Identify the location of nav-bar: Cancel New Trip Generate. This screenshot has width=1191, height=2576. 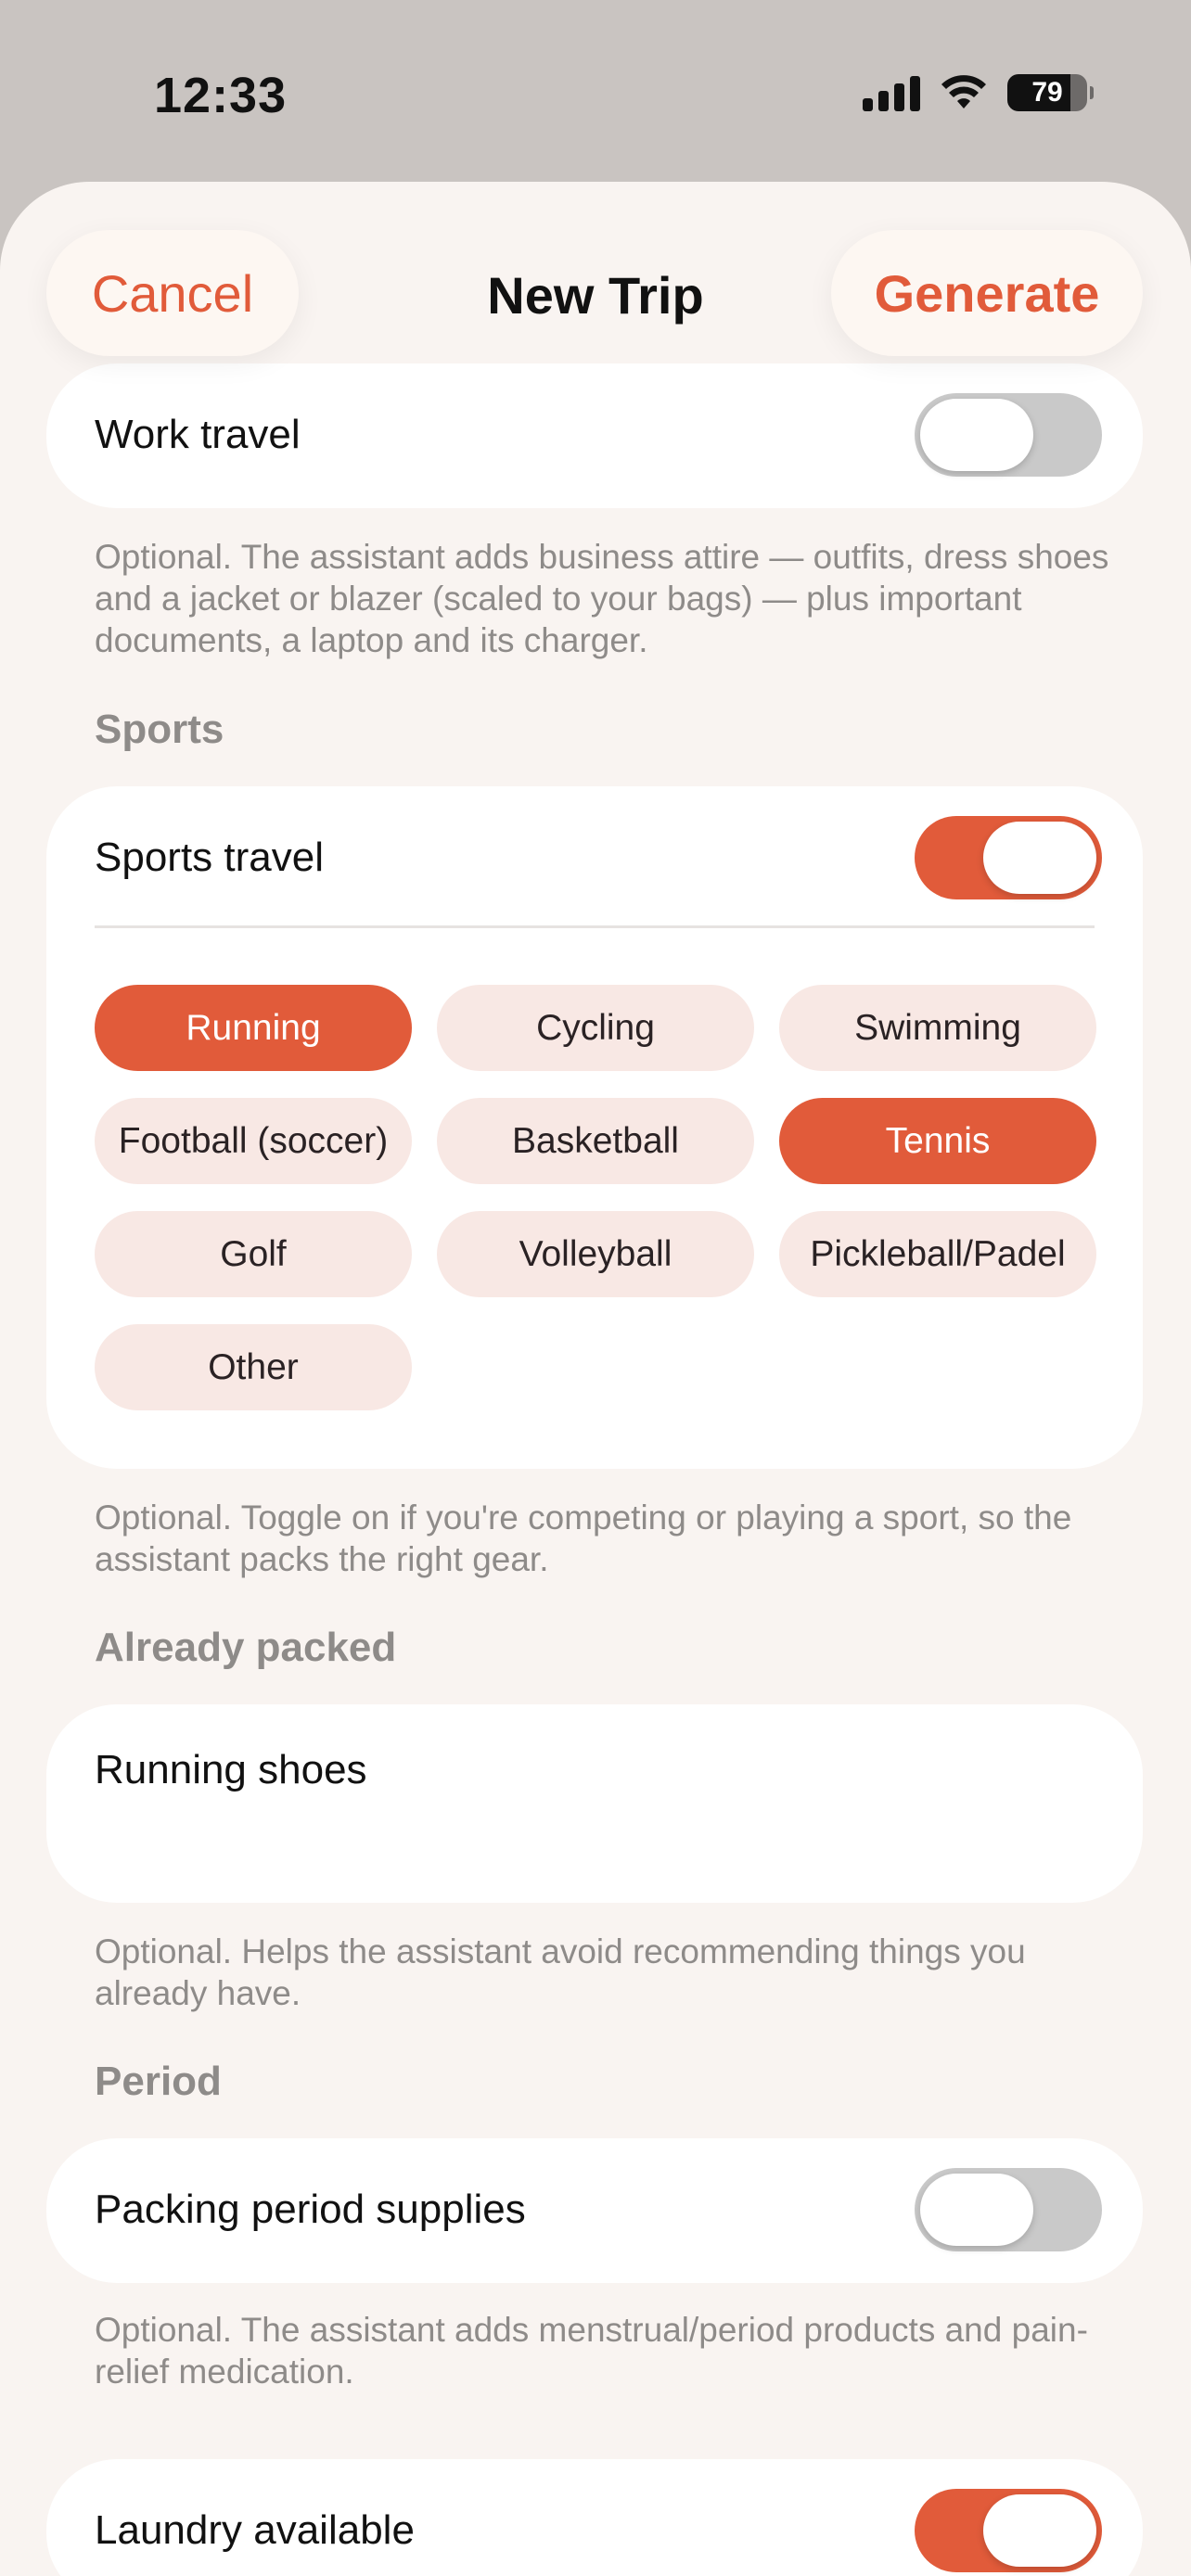
(595, 274).